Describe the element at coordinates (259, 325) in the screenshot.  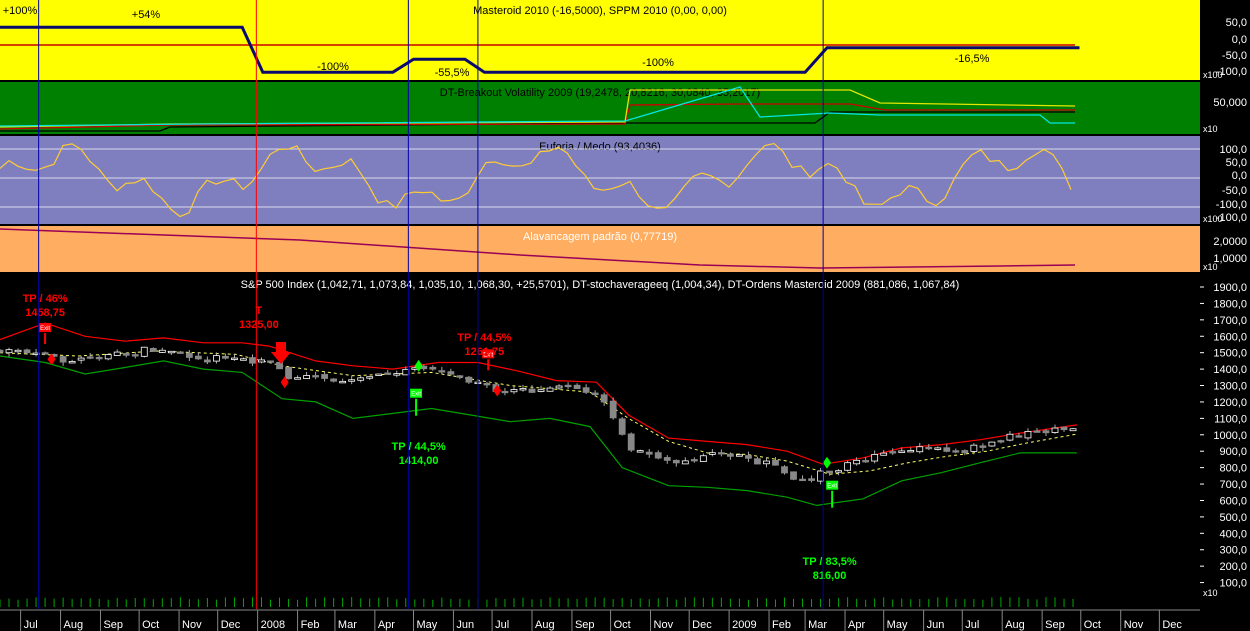
I see `trade-annotation-bottom: 1325,00` at that location.